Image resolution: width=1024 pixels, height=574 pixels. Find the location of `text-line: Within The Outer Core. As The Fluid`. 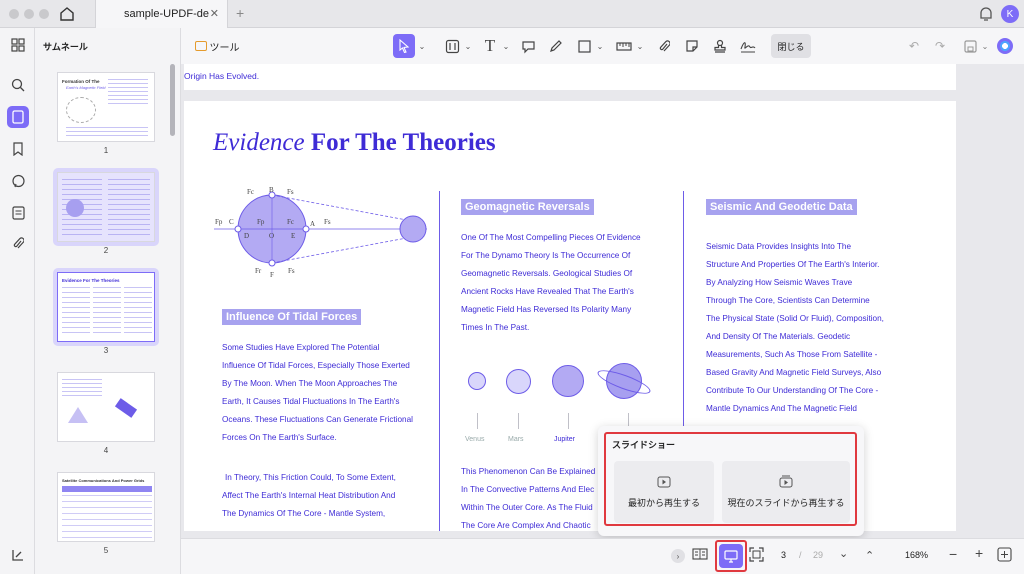

text-line: Within The Outer Core. As The Fluid is located at coordinates (527, 507).